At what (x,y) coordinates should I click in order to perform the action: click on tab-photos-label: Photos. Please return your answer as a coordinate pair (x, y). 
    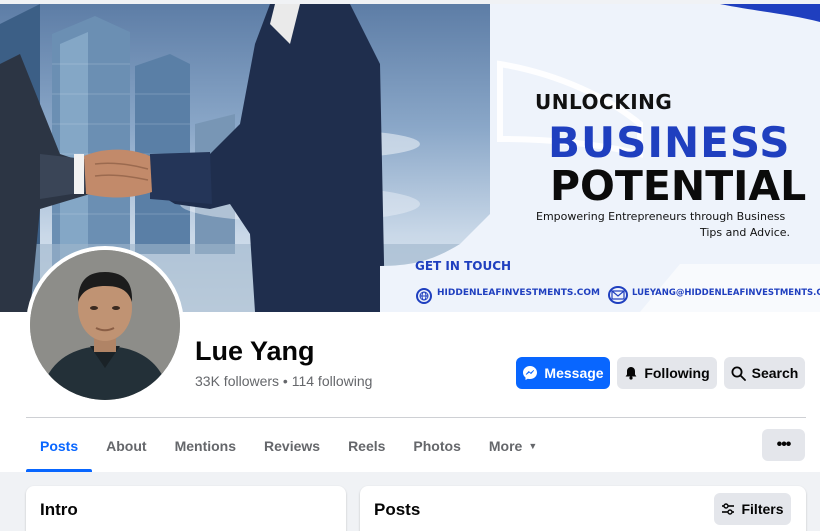
    Looking at the image, I should click on (437, 446).